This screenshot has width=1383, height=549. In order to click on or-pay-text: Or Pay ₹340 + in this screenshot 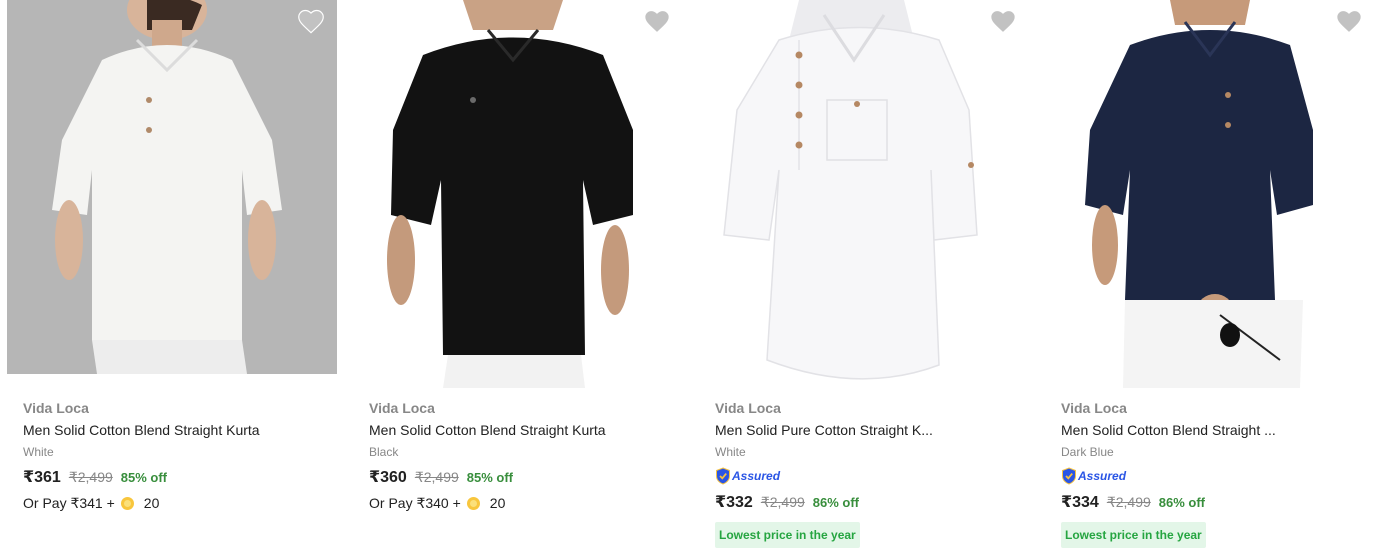, I will do `click(415, 503)`.